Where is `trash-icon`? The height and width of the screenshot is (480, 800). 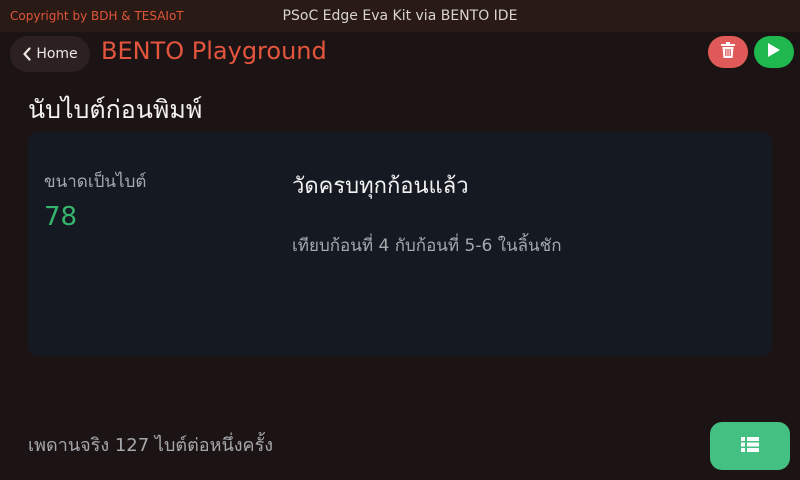 trash-icon is located at coordinates (728, 52).